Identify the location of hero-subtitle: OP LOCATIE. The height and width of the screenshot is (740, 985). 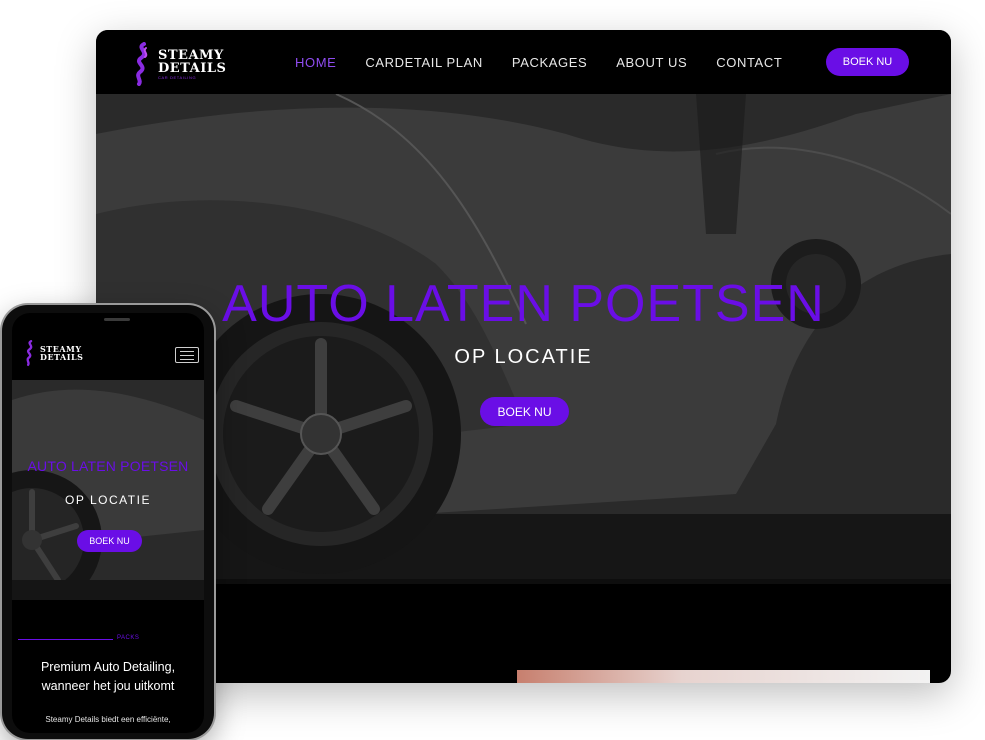
(523, 357).